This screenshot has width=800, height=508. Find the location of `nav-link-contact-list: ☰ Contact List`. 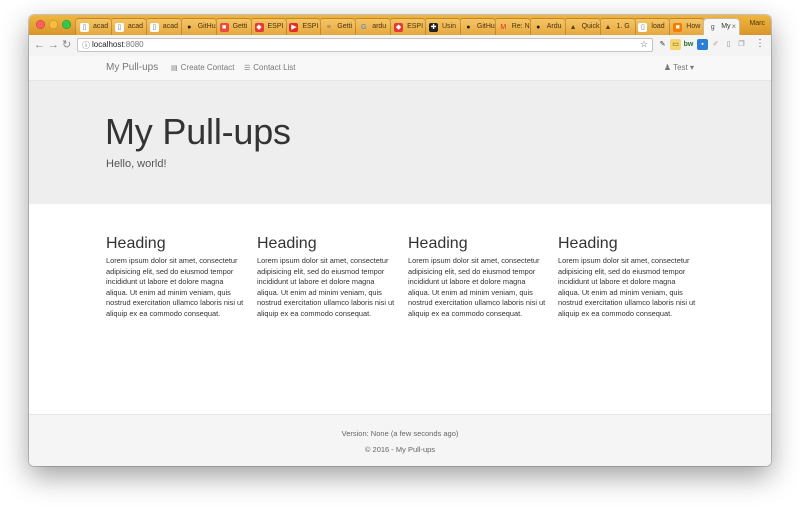

nav-link-contact-list: ☰ Contact List is located at coordinates (270, 67).